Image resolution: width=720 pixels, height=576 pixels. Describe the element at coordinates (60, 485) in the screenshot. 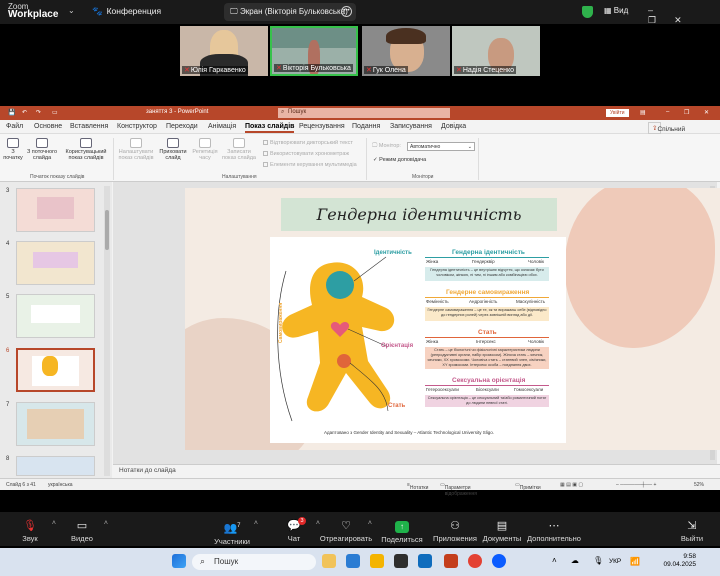

I see `language-indicator: українська` at that location.